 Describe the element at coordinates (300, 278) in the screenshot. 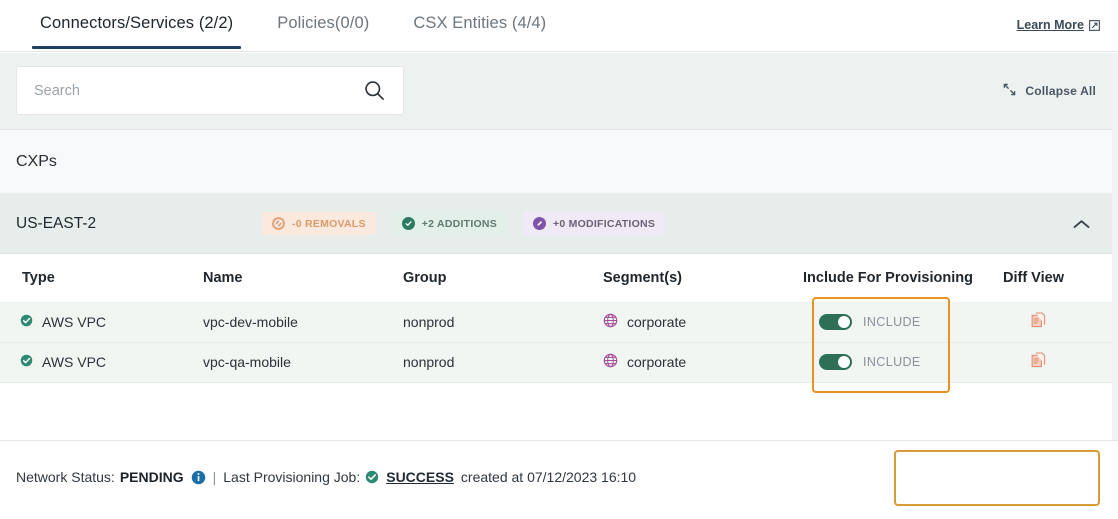

I see `column-header-name: Name` at that location.